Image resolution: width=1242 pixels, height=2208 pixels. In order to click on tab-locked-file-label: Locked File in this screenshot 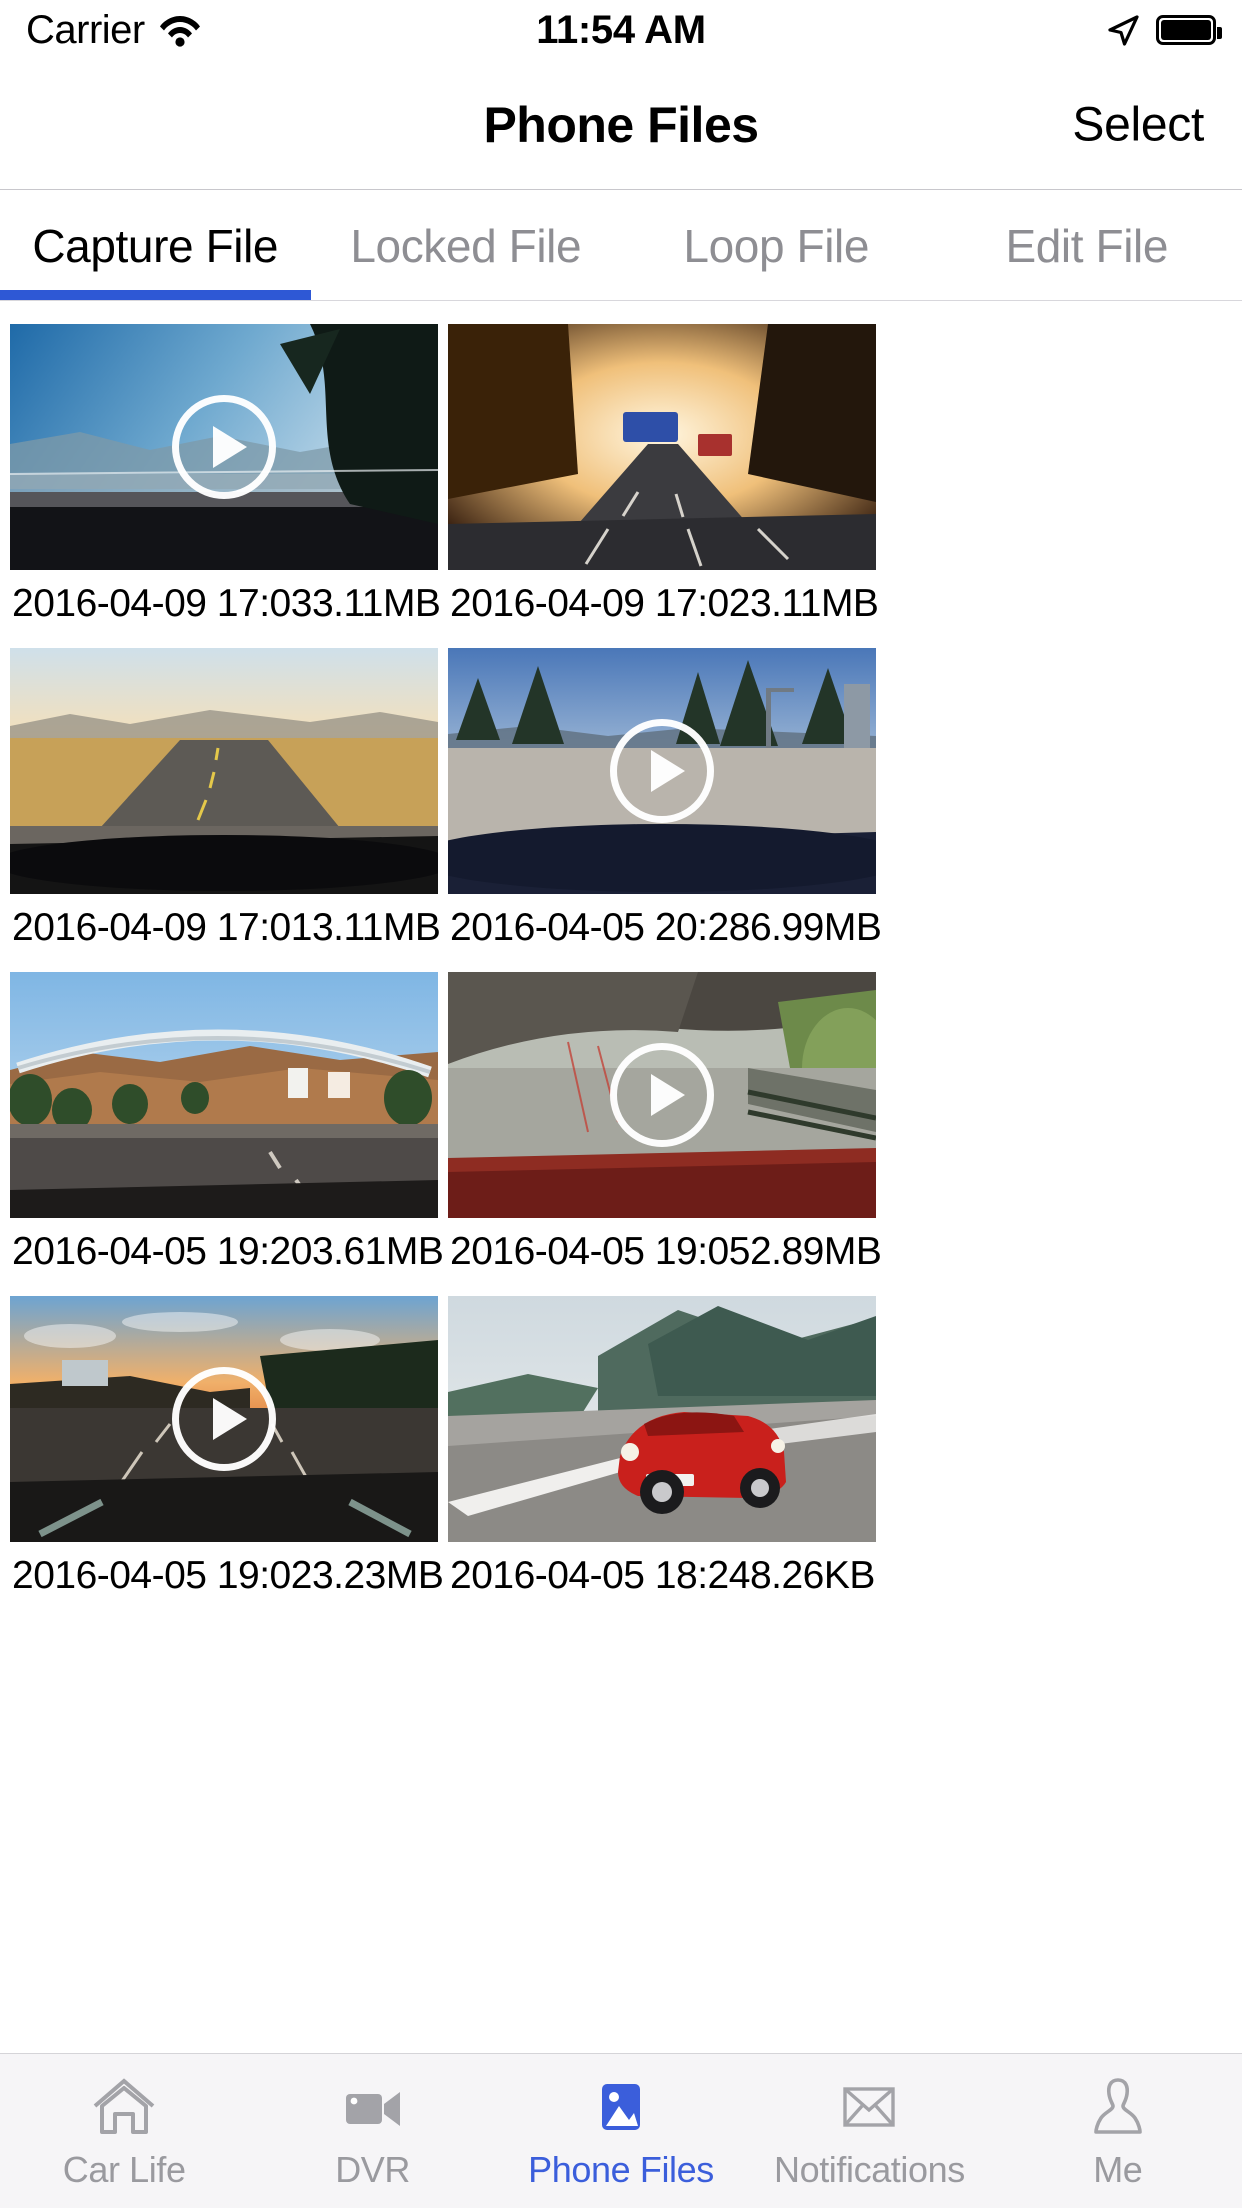, I will do `click(466, 245)`.